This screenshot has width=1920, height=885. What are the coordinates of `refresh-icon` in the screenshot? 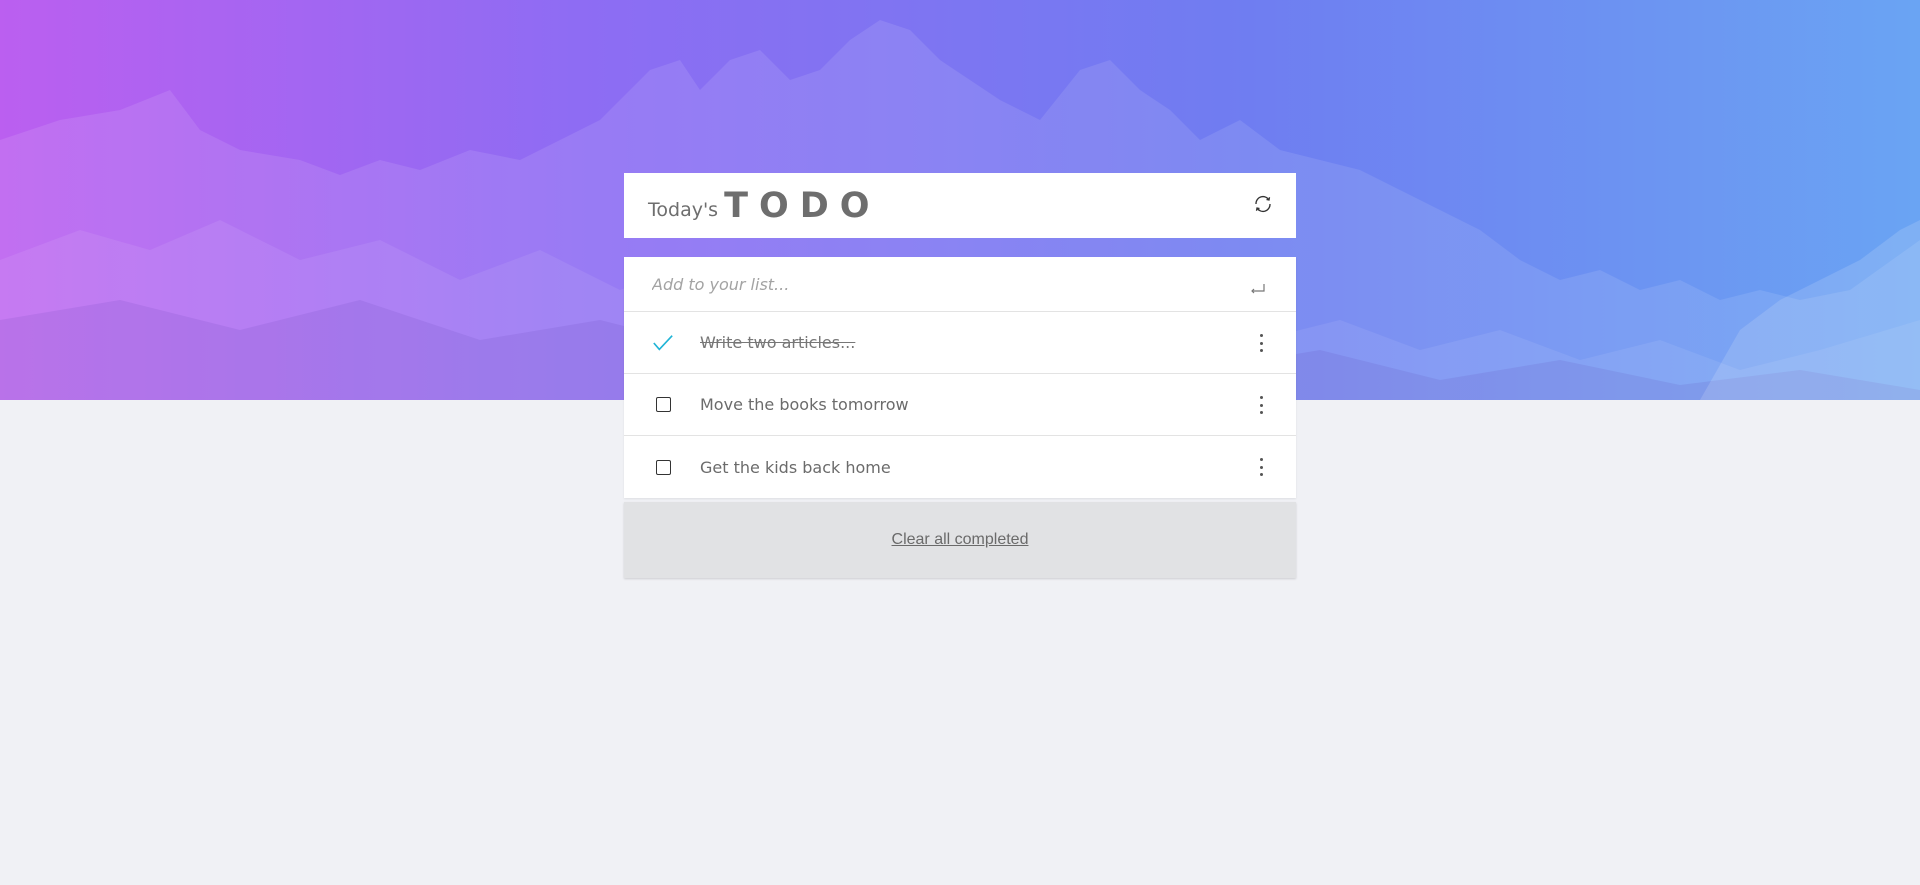 It's located at (1263, 204).